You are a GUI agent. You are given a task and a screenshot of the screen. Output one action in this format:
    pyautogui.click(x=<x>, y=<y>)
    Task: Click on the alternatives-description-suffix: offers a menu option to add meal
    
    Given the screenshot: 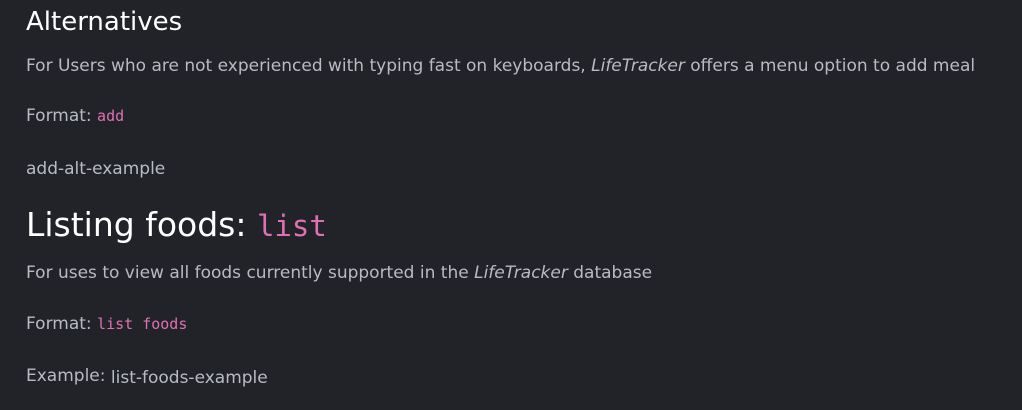 What is the action you would take?
    pyautogui.click(x=830, y=66)
    